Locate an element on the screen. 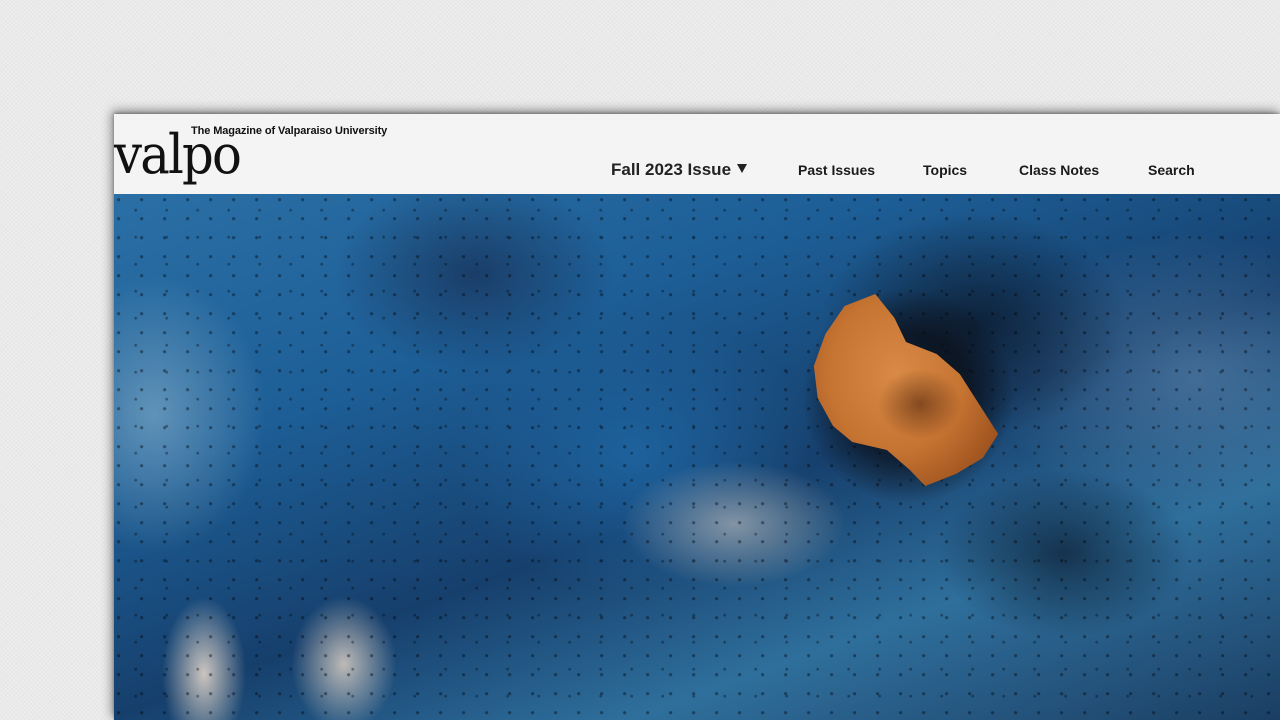 This screenshot has height=720, width=1280. nav-item-search: Search is located at coordinates (1171, 170).